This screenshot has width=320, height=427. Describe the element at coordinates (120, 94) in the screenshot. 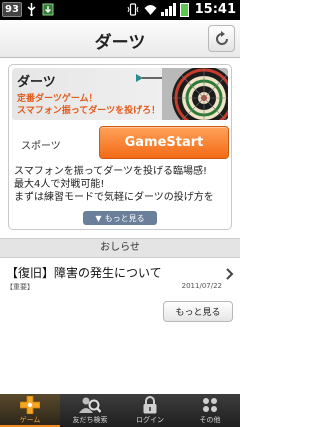

I see `game-banner: ダーツ 定番ダーツゲーム！ スマフォン振ってダーツを投げろ！` at that location.